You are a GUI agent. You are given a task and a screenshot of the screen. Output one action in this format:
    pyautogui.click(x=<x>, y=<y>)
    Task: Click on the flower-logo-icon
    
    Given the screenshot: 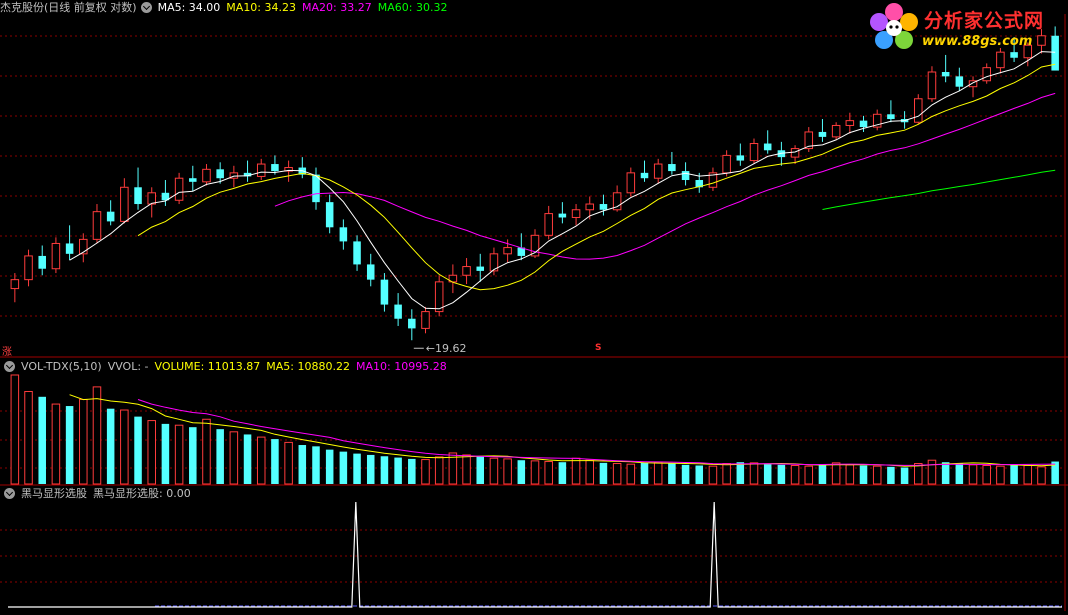 What is the action you would take?
    pyautogui.click(x=894, y=26)
    